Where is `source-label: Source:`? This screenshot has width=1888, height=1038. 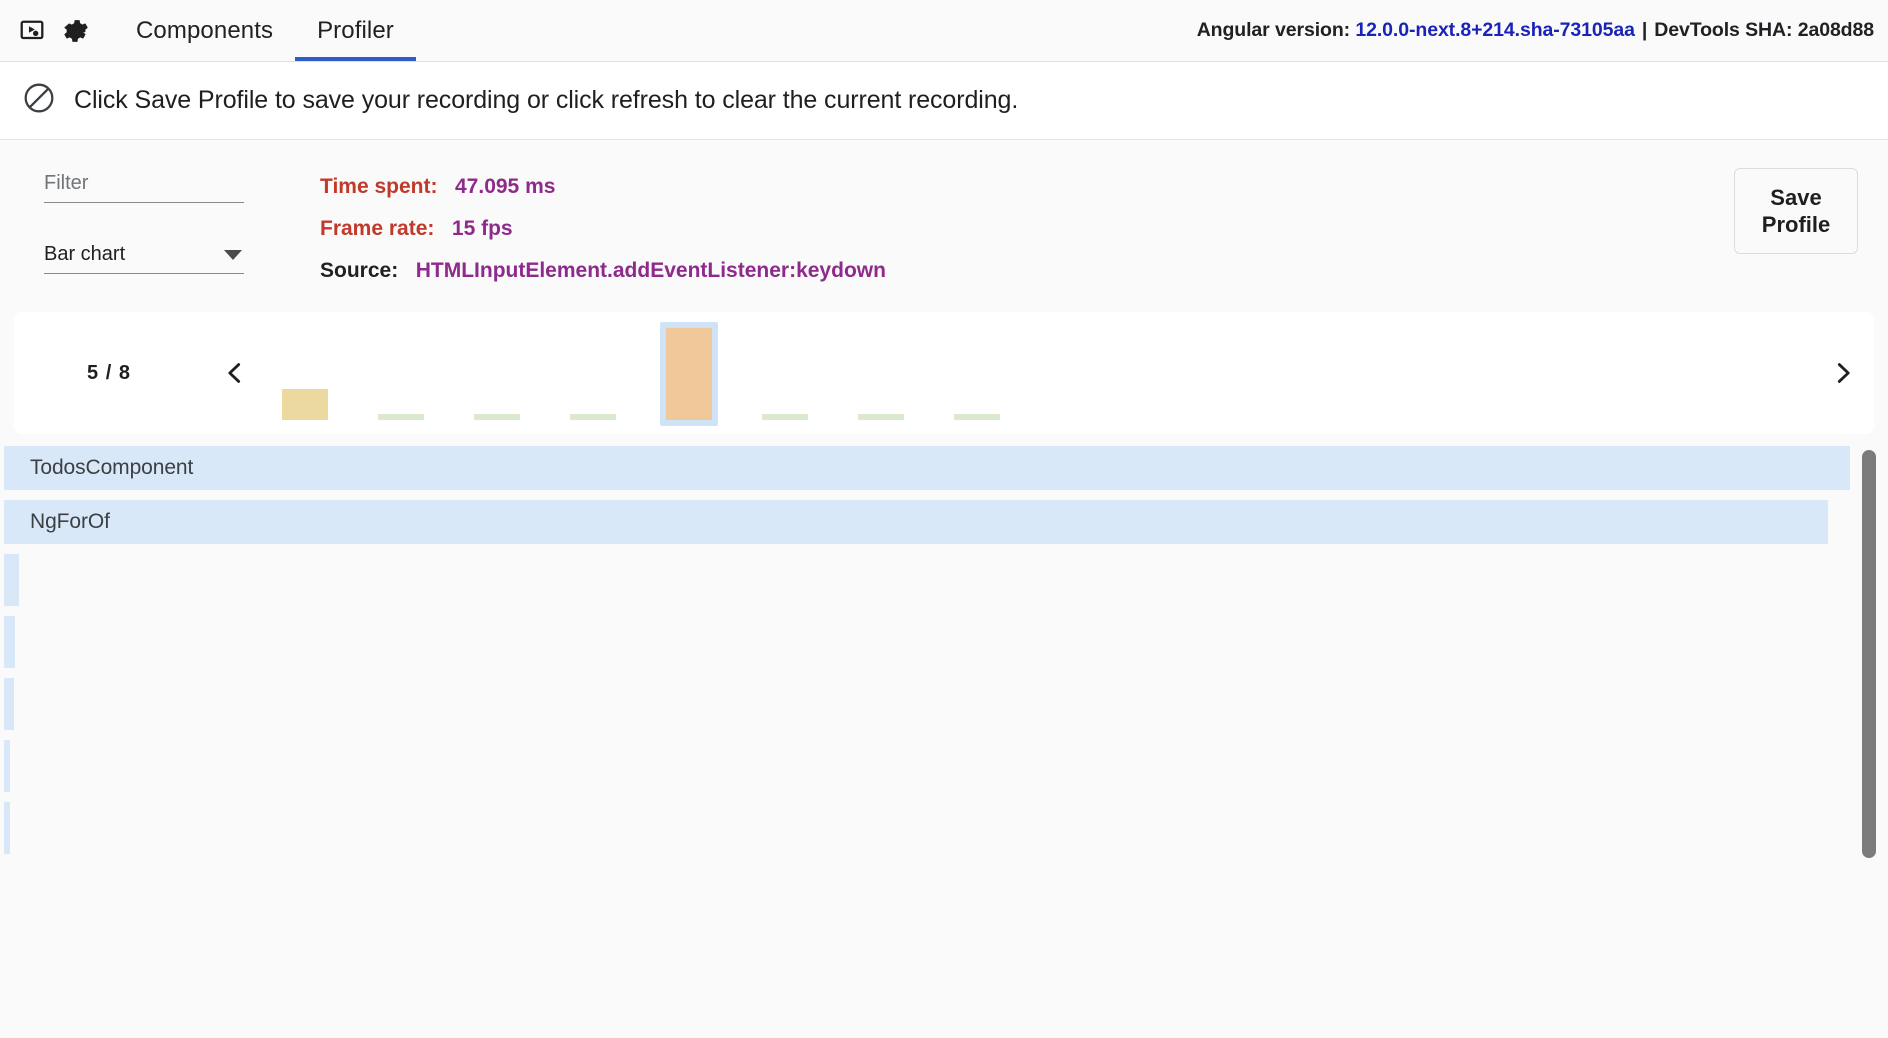 source-label: Source: is located at coordinates (359, 270).